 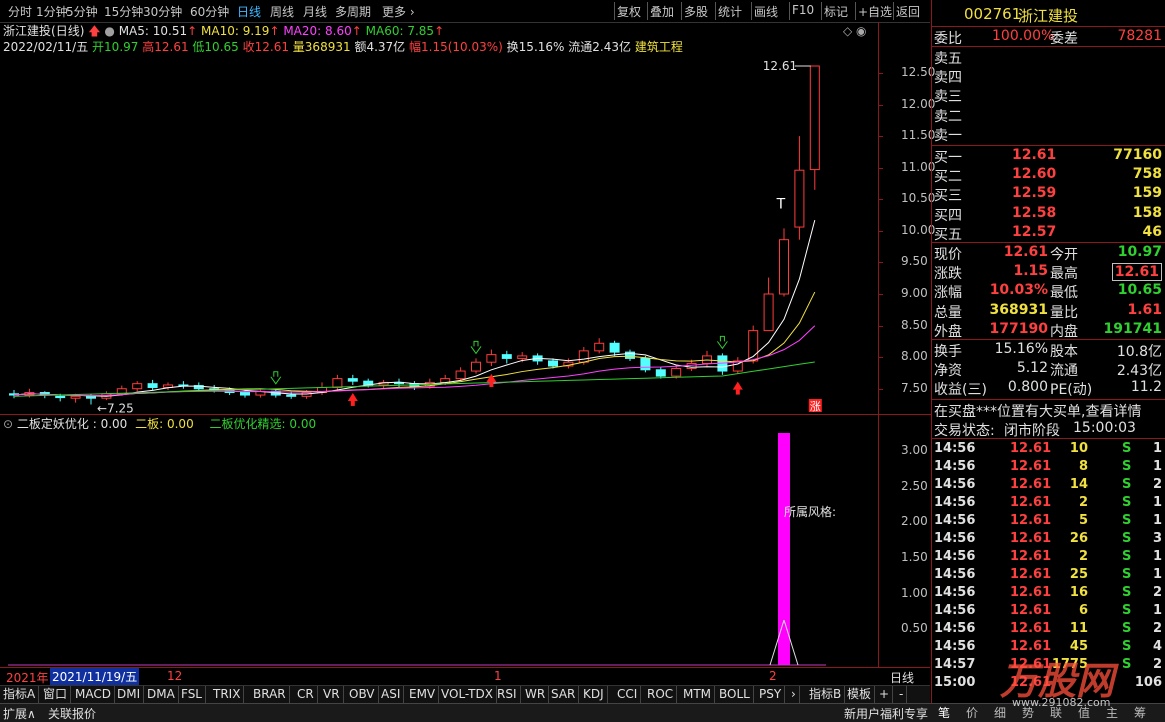 I want to click on stat-label: 今开, so click(x=1064, y=255).